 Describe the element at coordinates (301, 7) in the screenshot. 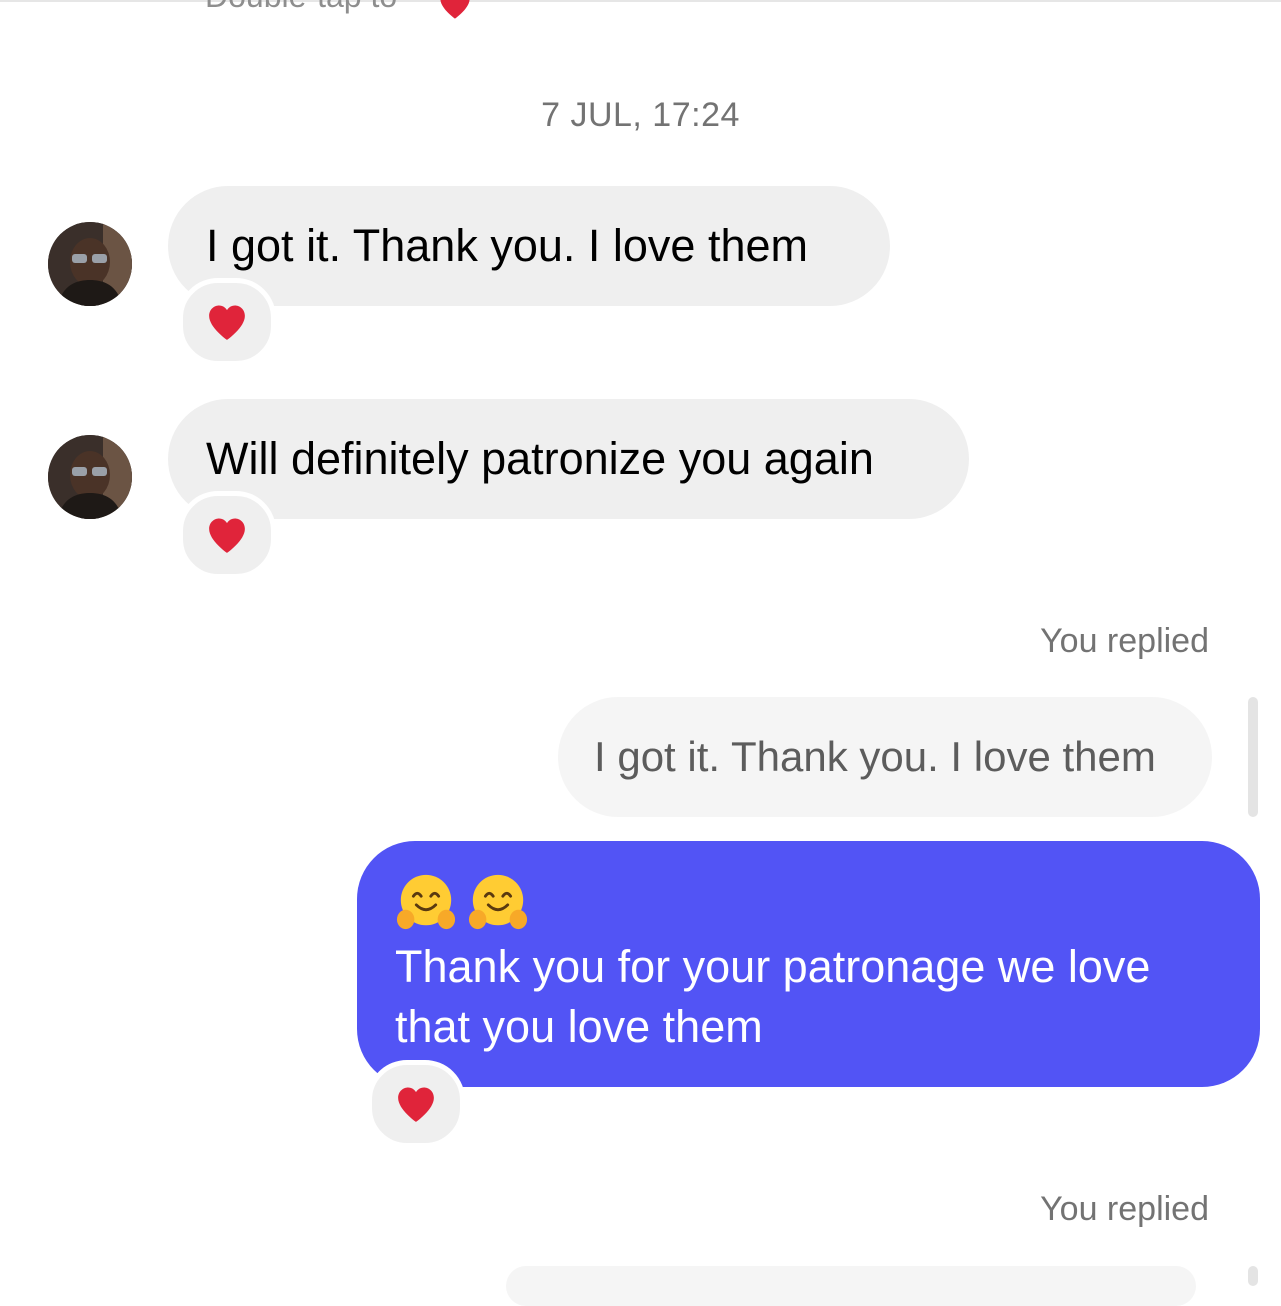

I see `double-tap-hint: Double-tap to` at that location.